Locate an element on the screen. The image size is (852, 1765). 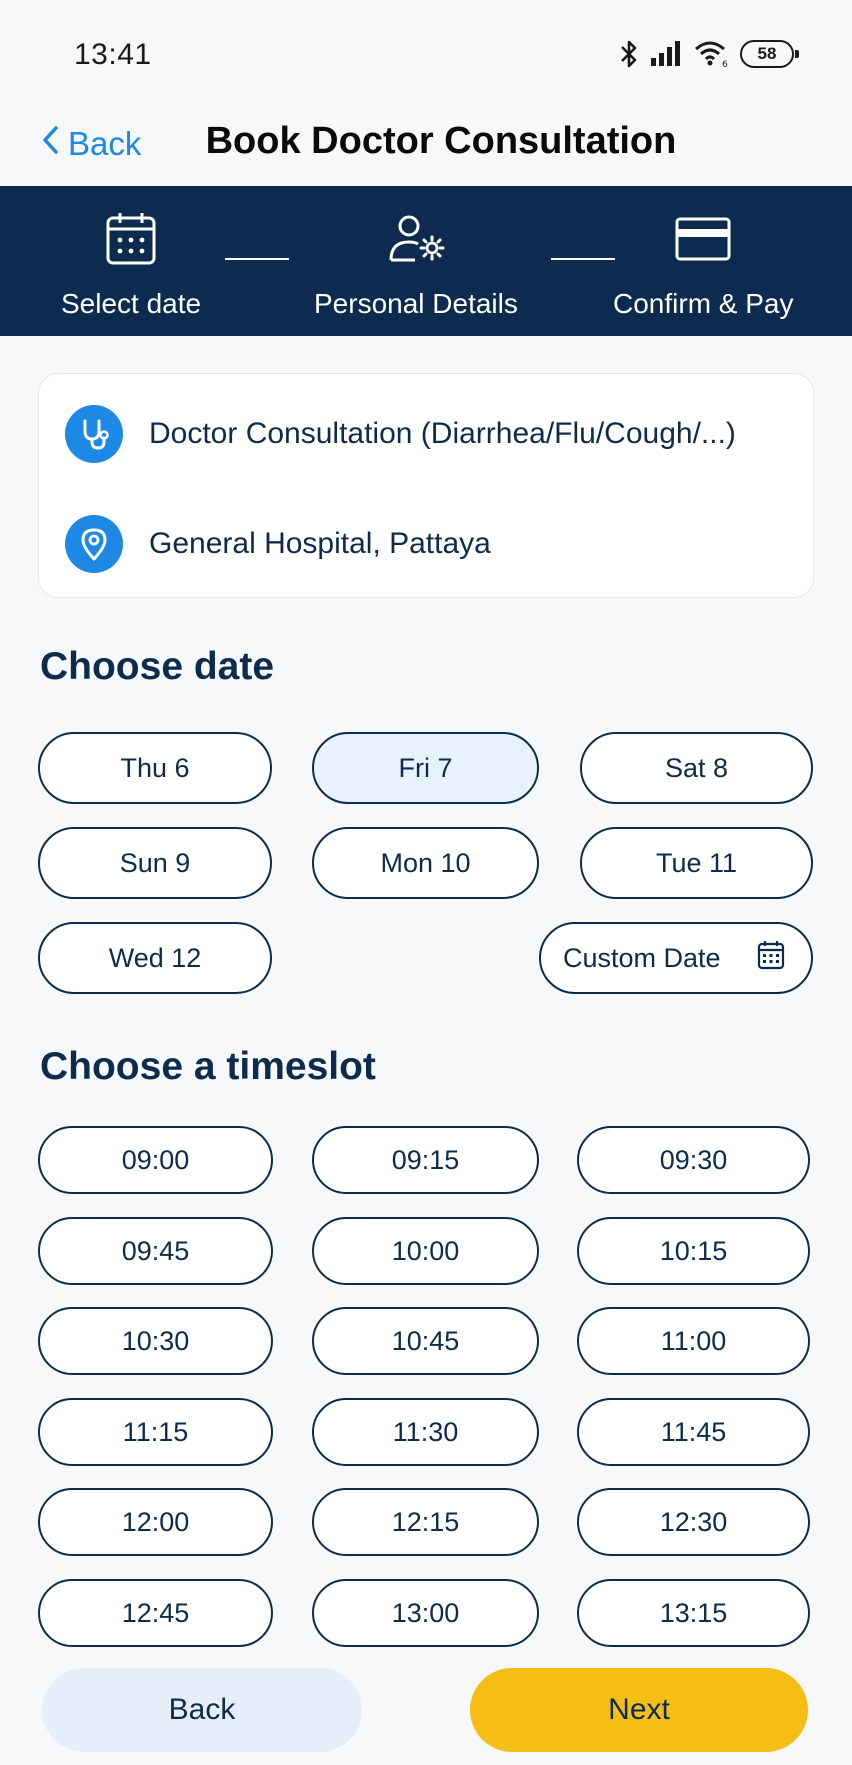
status-bar: 13:41 6 58 is located at coordinates (426, 55).